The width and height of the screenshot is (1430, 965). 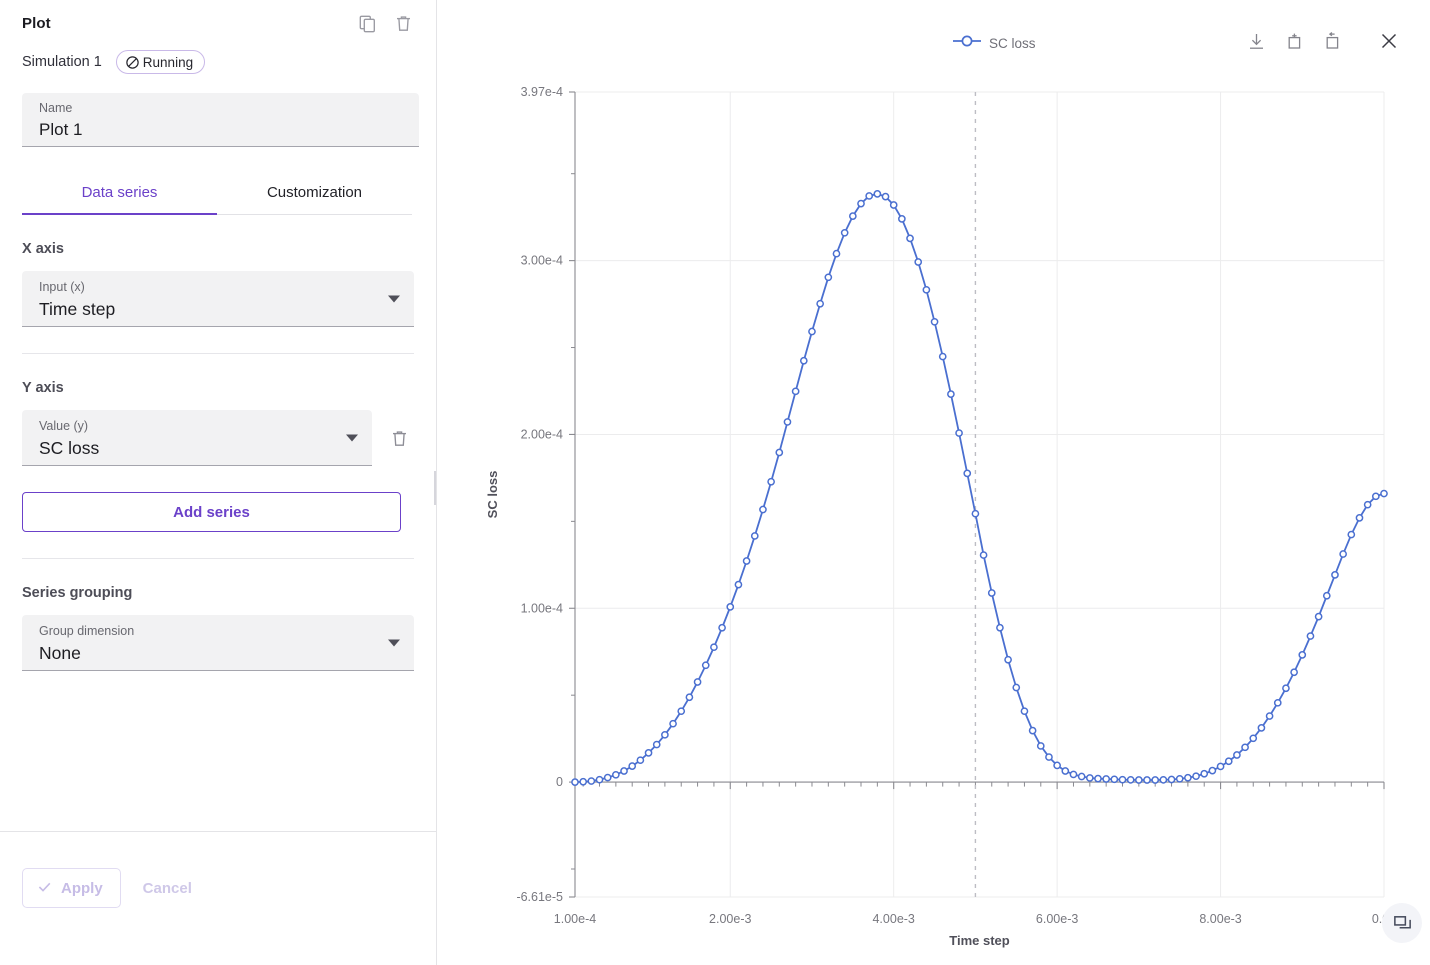 What do you see at coordinates (64, 426) in the screenshot?
I see `y-axis-value-label: Value (y)` at bounding box center [64, 426].